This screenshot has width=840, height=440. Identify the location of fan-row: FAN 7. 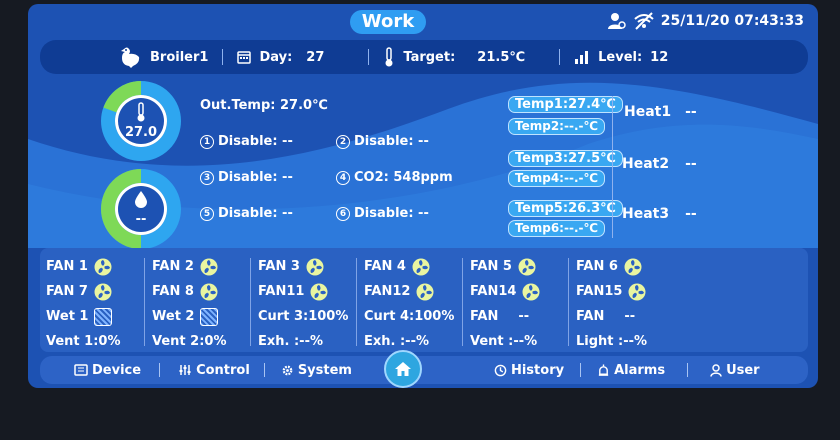
(96, 291).